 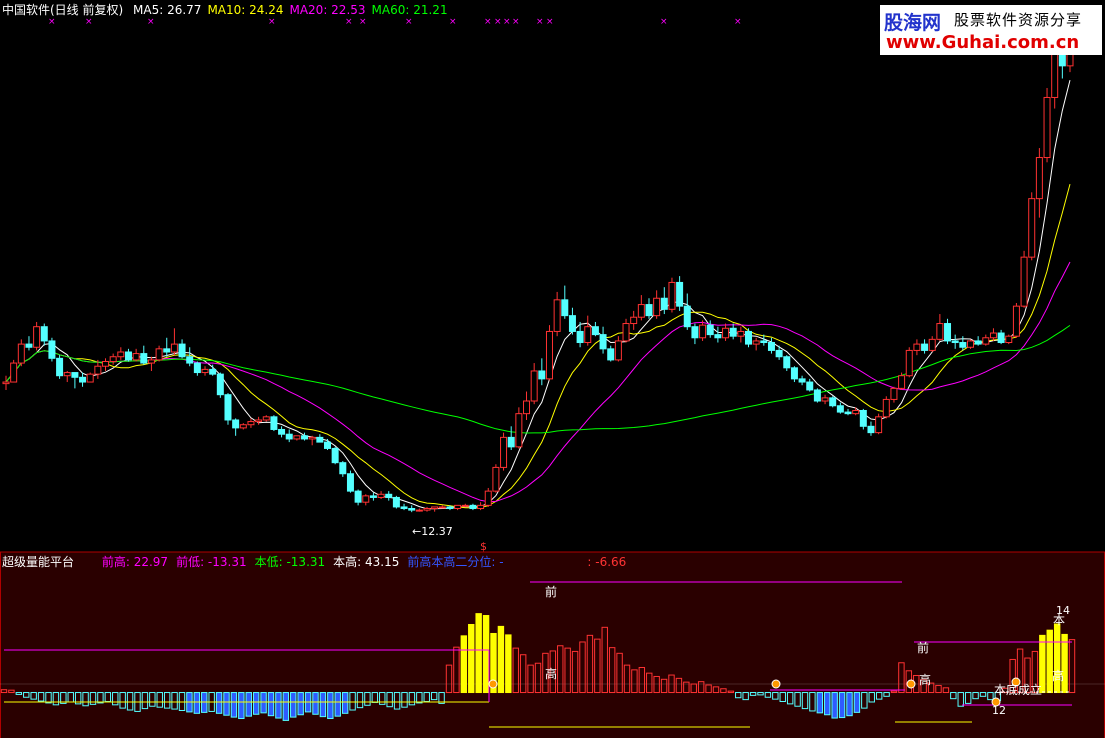 What do you see at coordinates (983, 42) in the screenshot?
I see `watermark-url: www.Guhai.com.cn` at bounding box center [983, 42].